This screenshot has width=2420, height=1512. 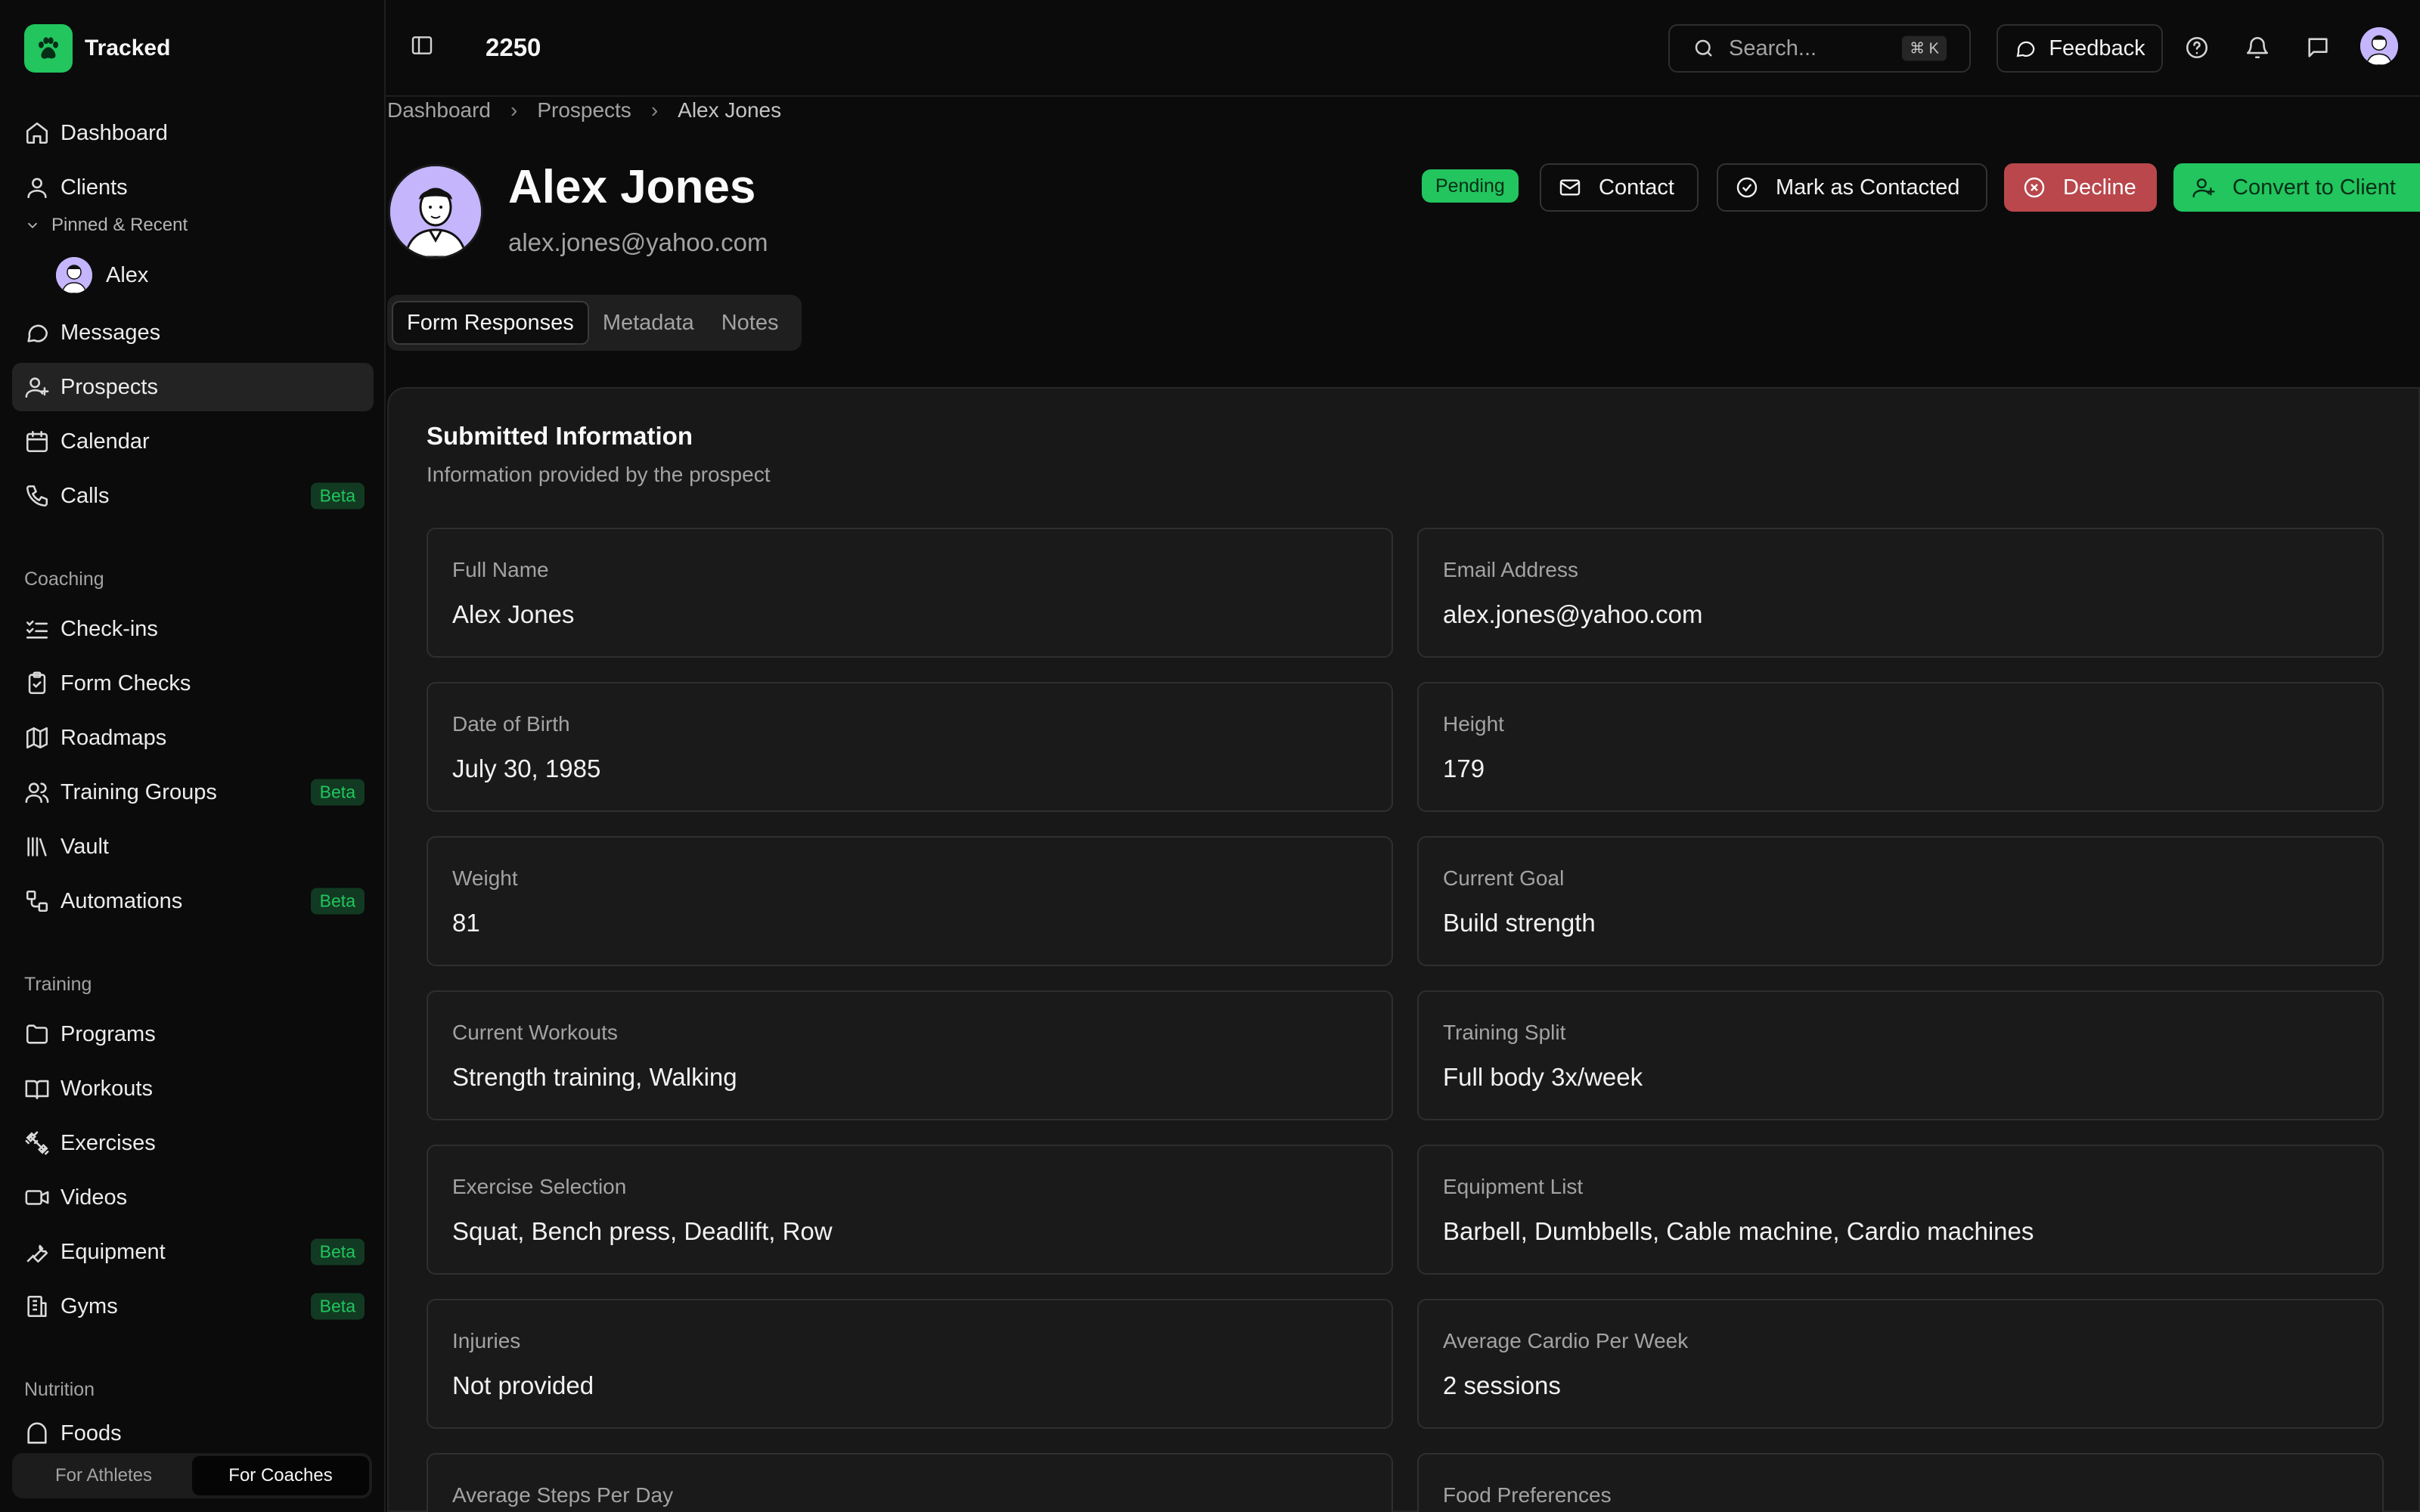 I want to click on sidebar-item-dashboard: Dashboard, so click(x=193, y=133).